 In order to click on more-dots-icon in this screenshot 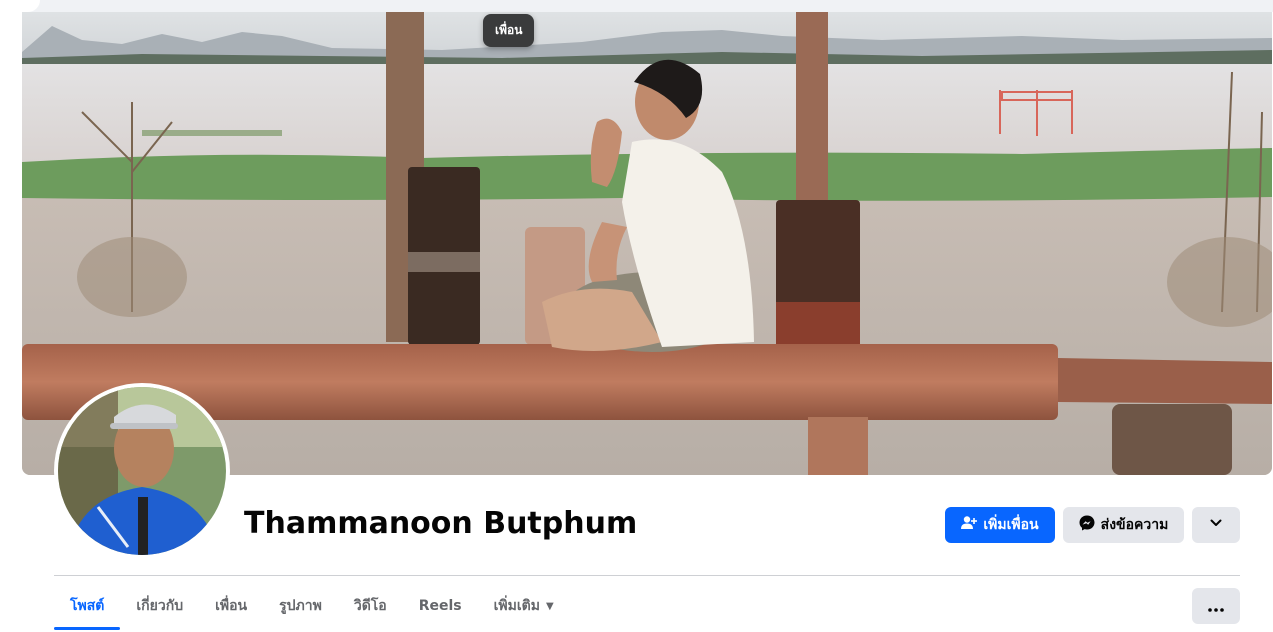, I will do `click(1216, 606)`.